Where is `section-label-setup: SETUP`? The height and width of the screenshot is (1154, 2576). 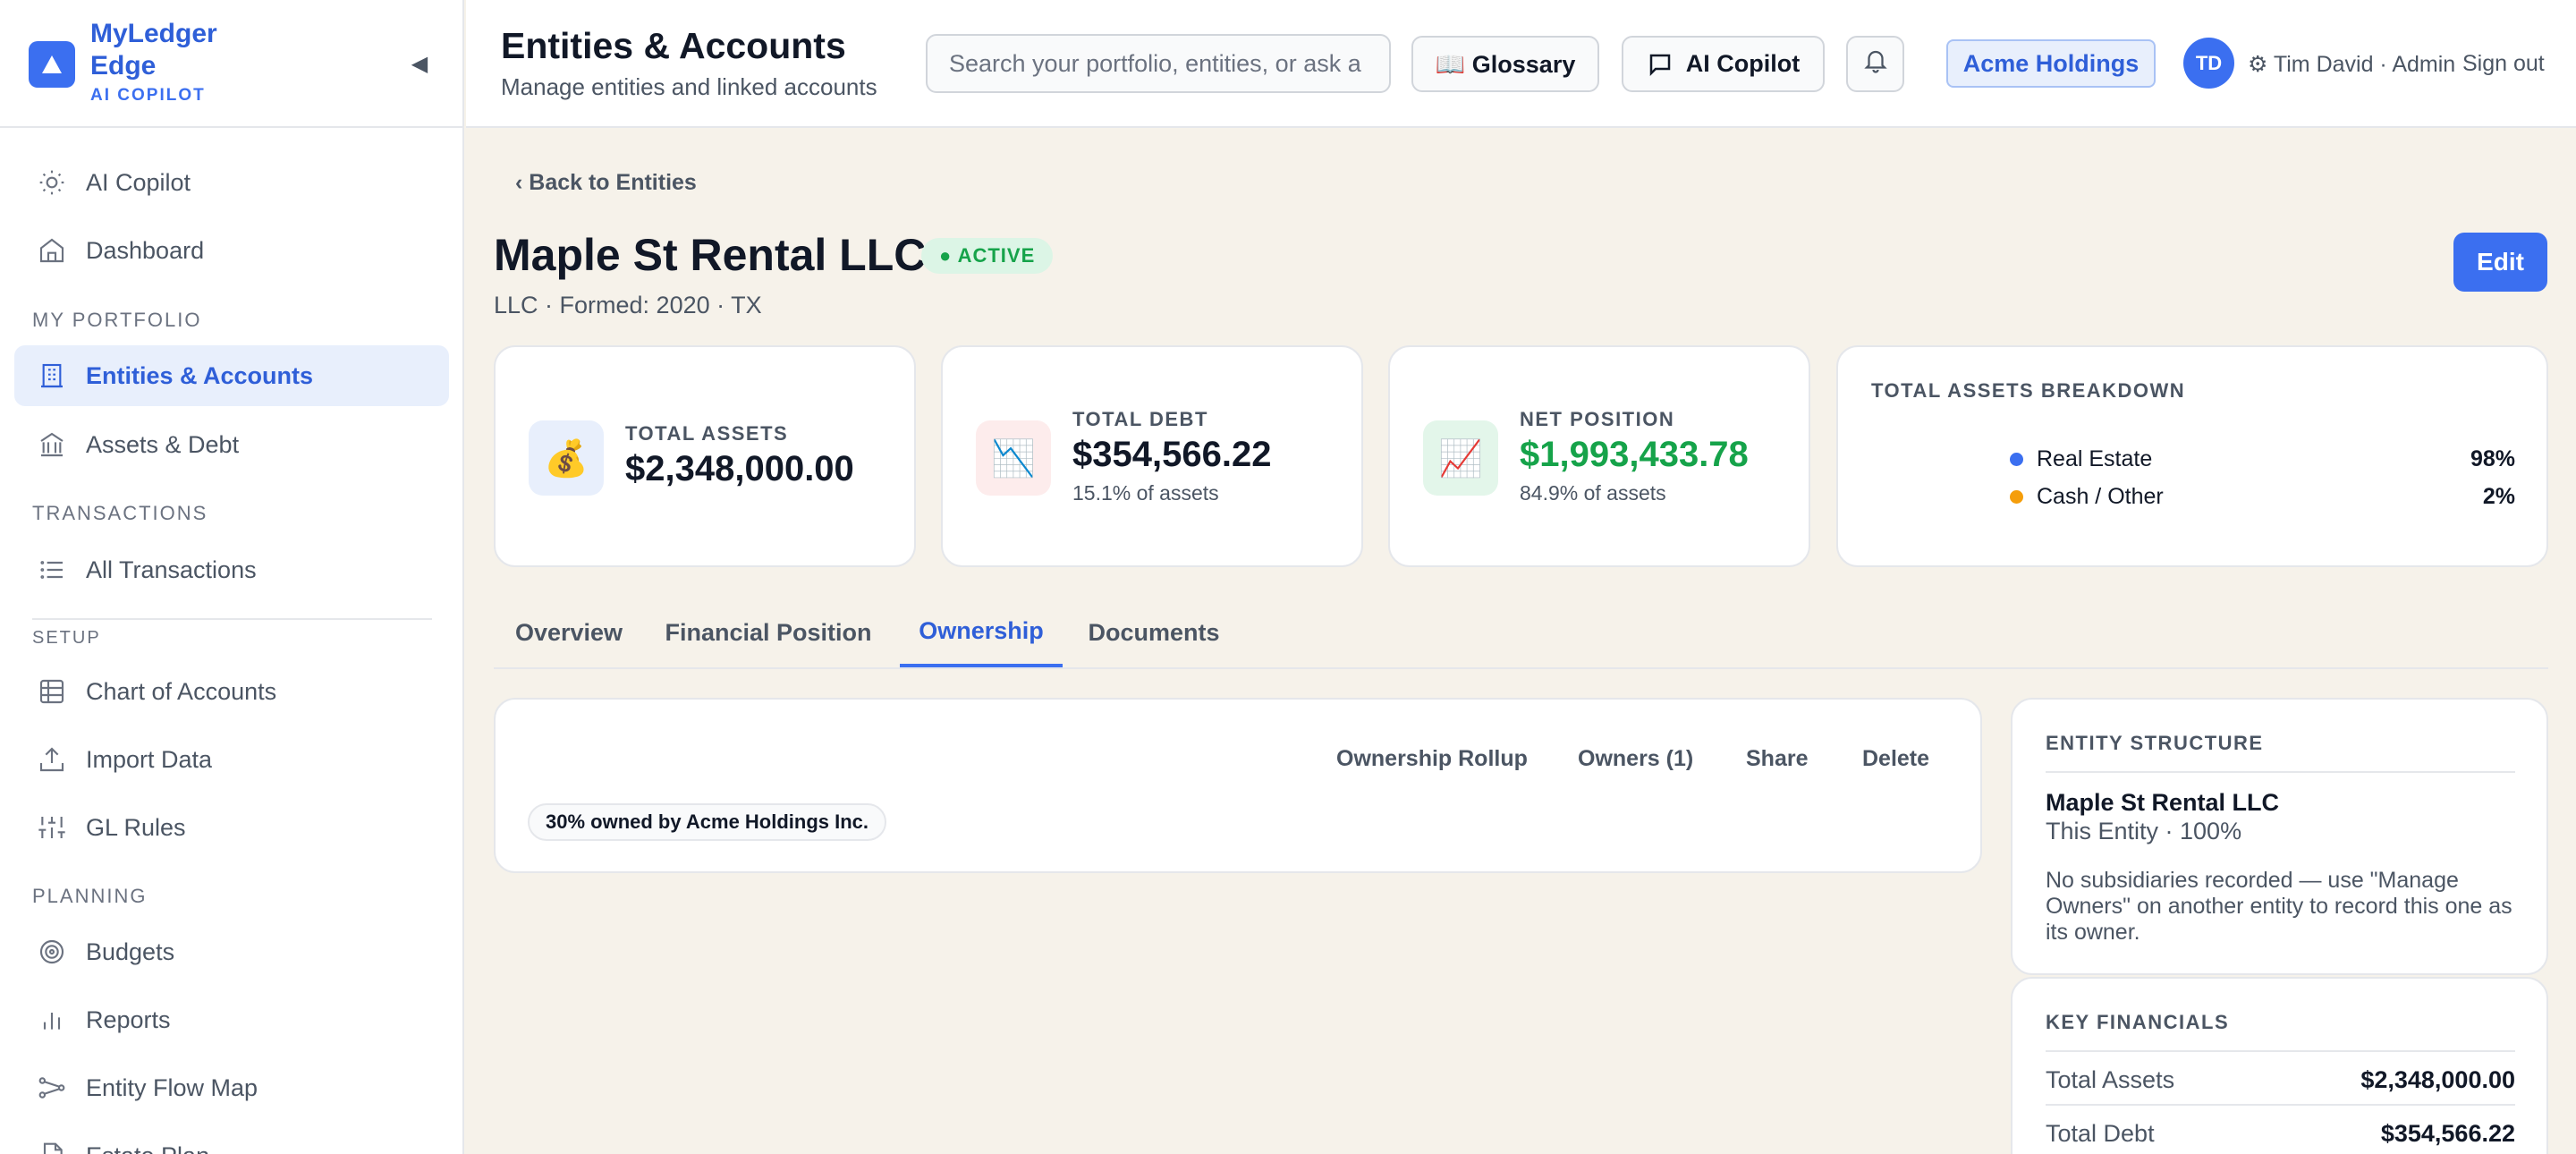 section-label-setup: SETUP is located at coordinates (66, 638).